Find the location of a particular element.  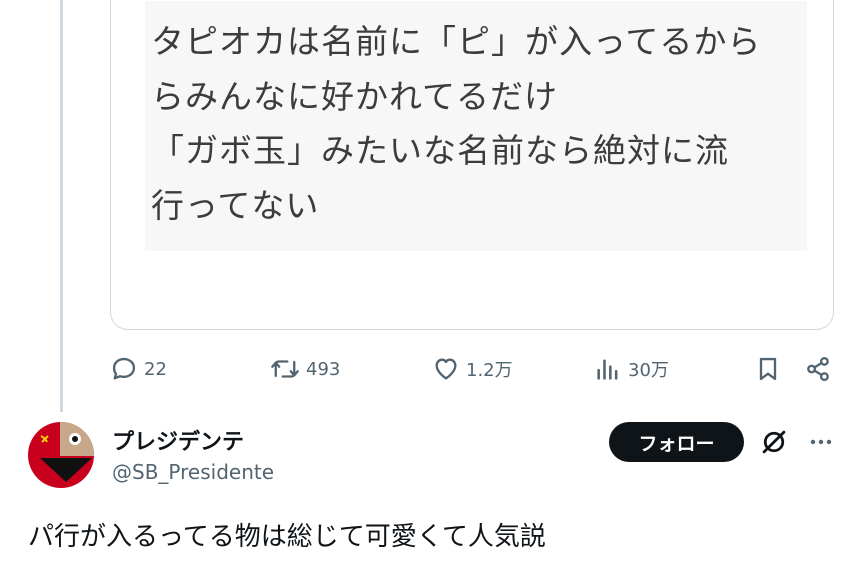

like-button: 1.2万 is located at coordinates (472, 369).